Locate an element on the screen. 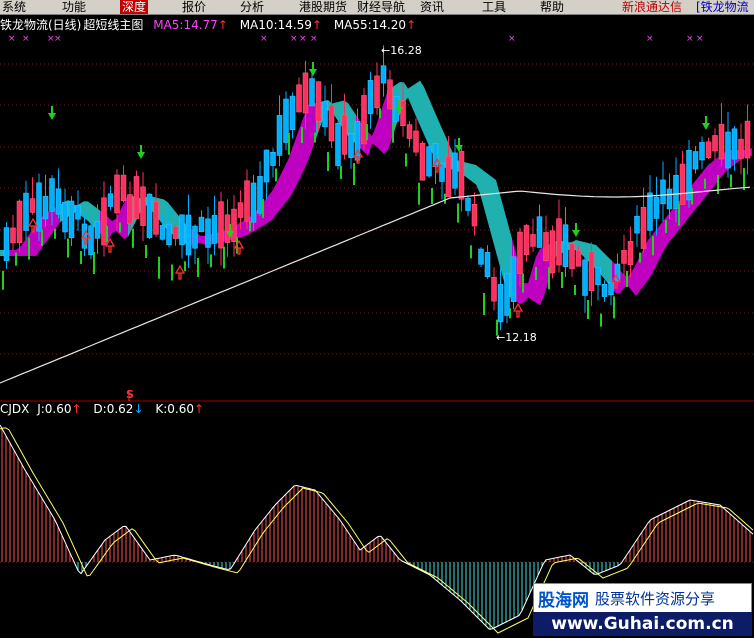  watermark-slogan: 股票软件资源分享 is located at coordinates (655, 598).